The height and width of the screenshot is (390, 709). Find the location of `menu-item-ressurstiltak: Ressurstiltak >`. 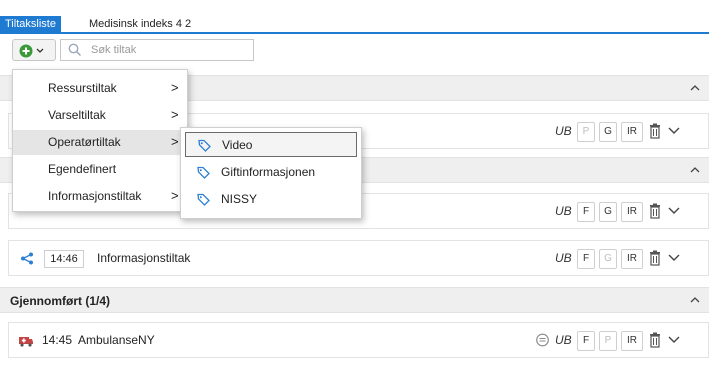

menu-item-ressurstiltak: Ressurstiltak > is located at coordinates (100, 88).